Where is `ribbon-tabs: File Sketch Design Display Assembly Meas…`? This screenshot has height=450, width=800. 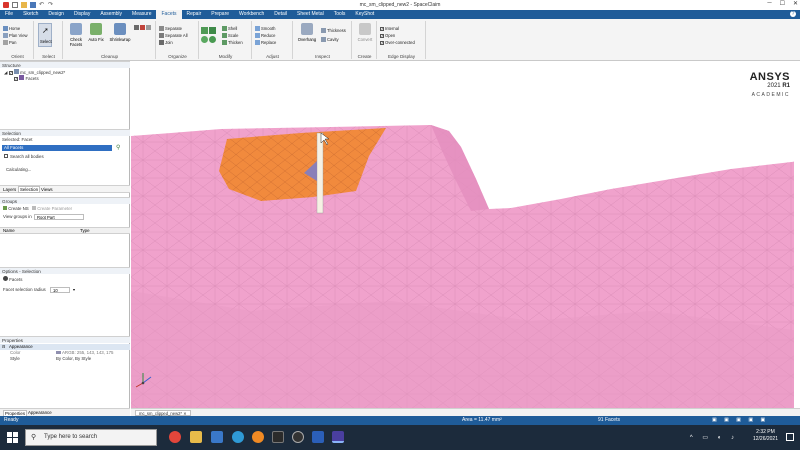 ribbon-tabs: File Sketch Design Display Assembly Meas… is located at coordinates (400, 14).